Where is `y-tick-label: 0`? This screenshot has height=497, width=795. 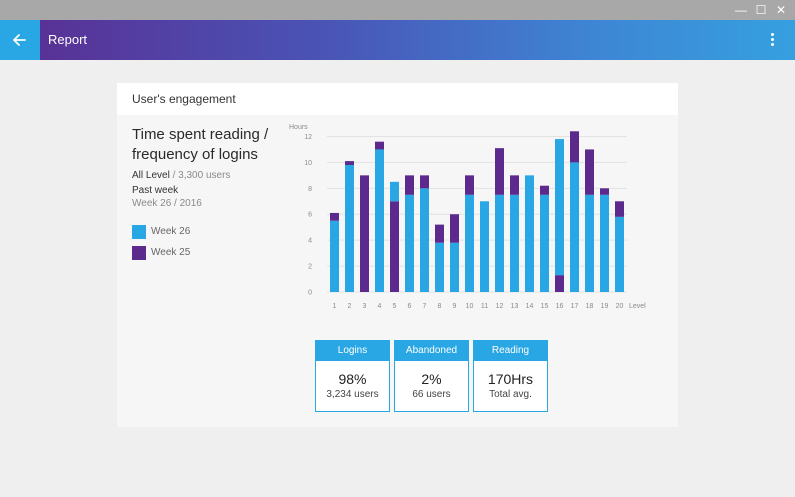 y-tick-label: 0 is located at coordinates (310, 293).